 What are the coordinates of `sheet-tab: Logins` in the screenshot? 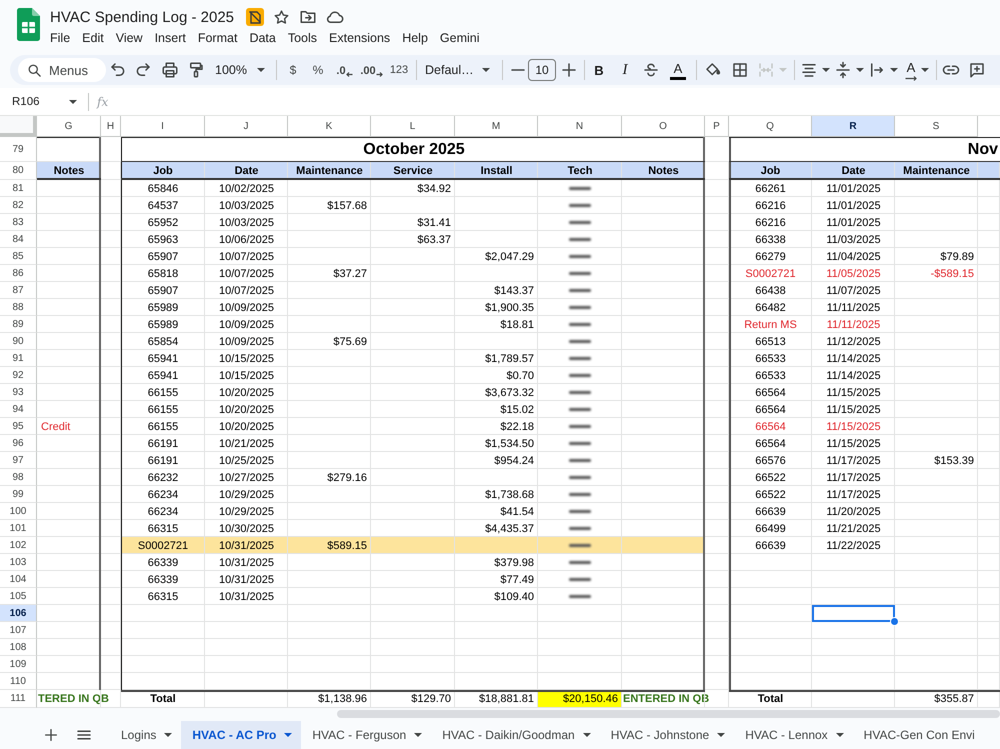 It's located at (146, 734).